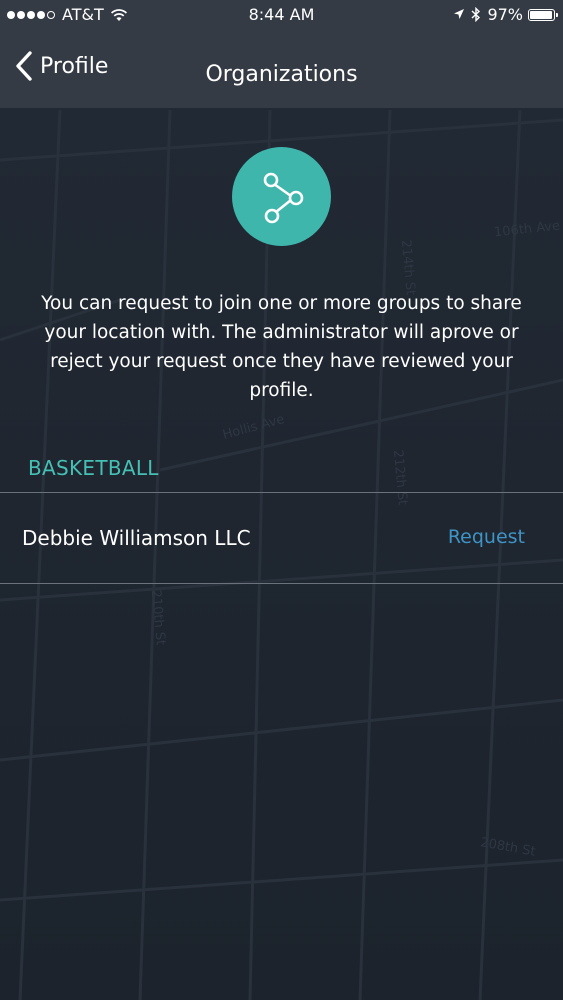  I want to click on back-button-label: Profile, so click(74, 66).